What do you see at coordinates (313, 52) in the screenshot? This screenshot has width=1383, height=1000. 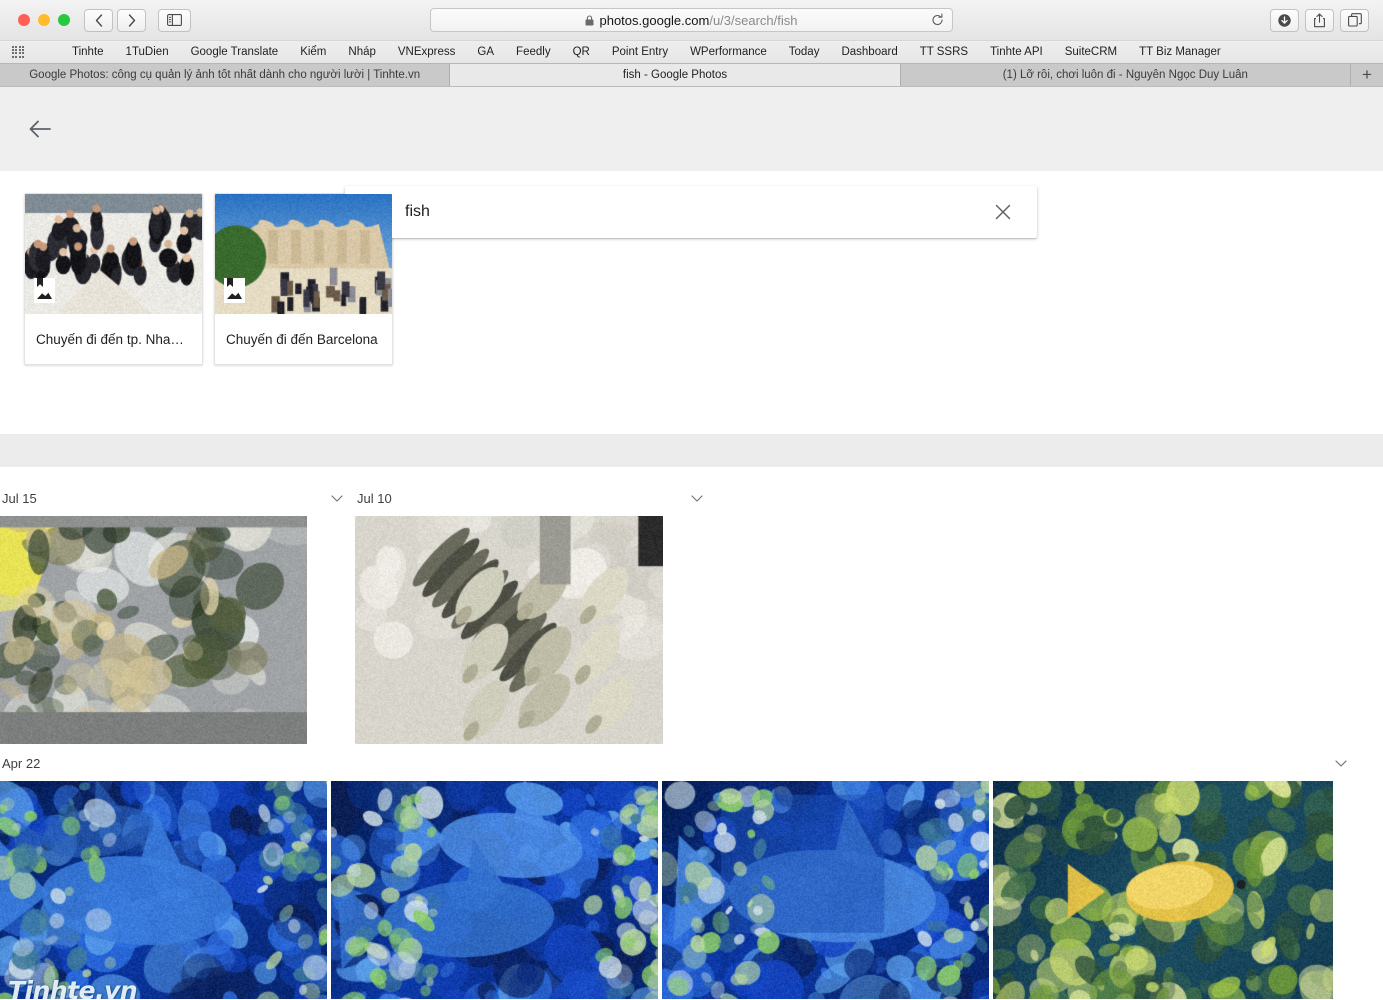 I see `bookmark-item: Kiểm` at bounding box center [313, 52].